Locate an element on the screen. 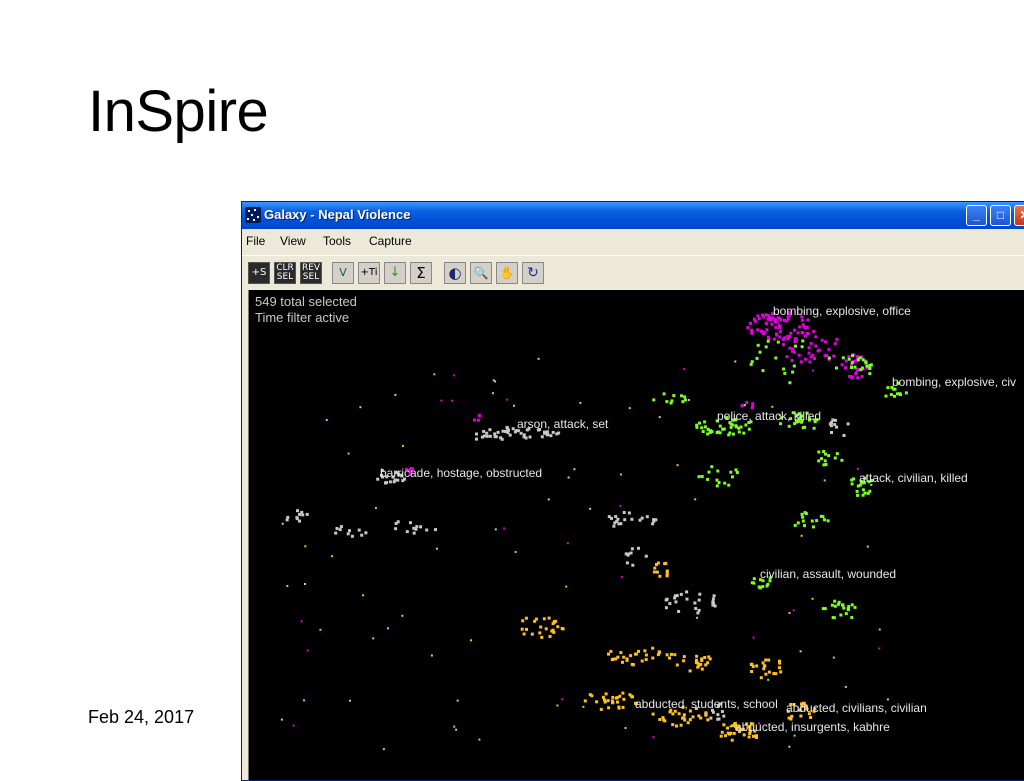 The height and width of the screenshot is (781, 1024). menu-file: File is located at coordinates (255, 241).